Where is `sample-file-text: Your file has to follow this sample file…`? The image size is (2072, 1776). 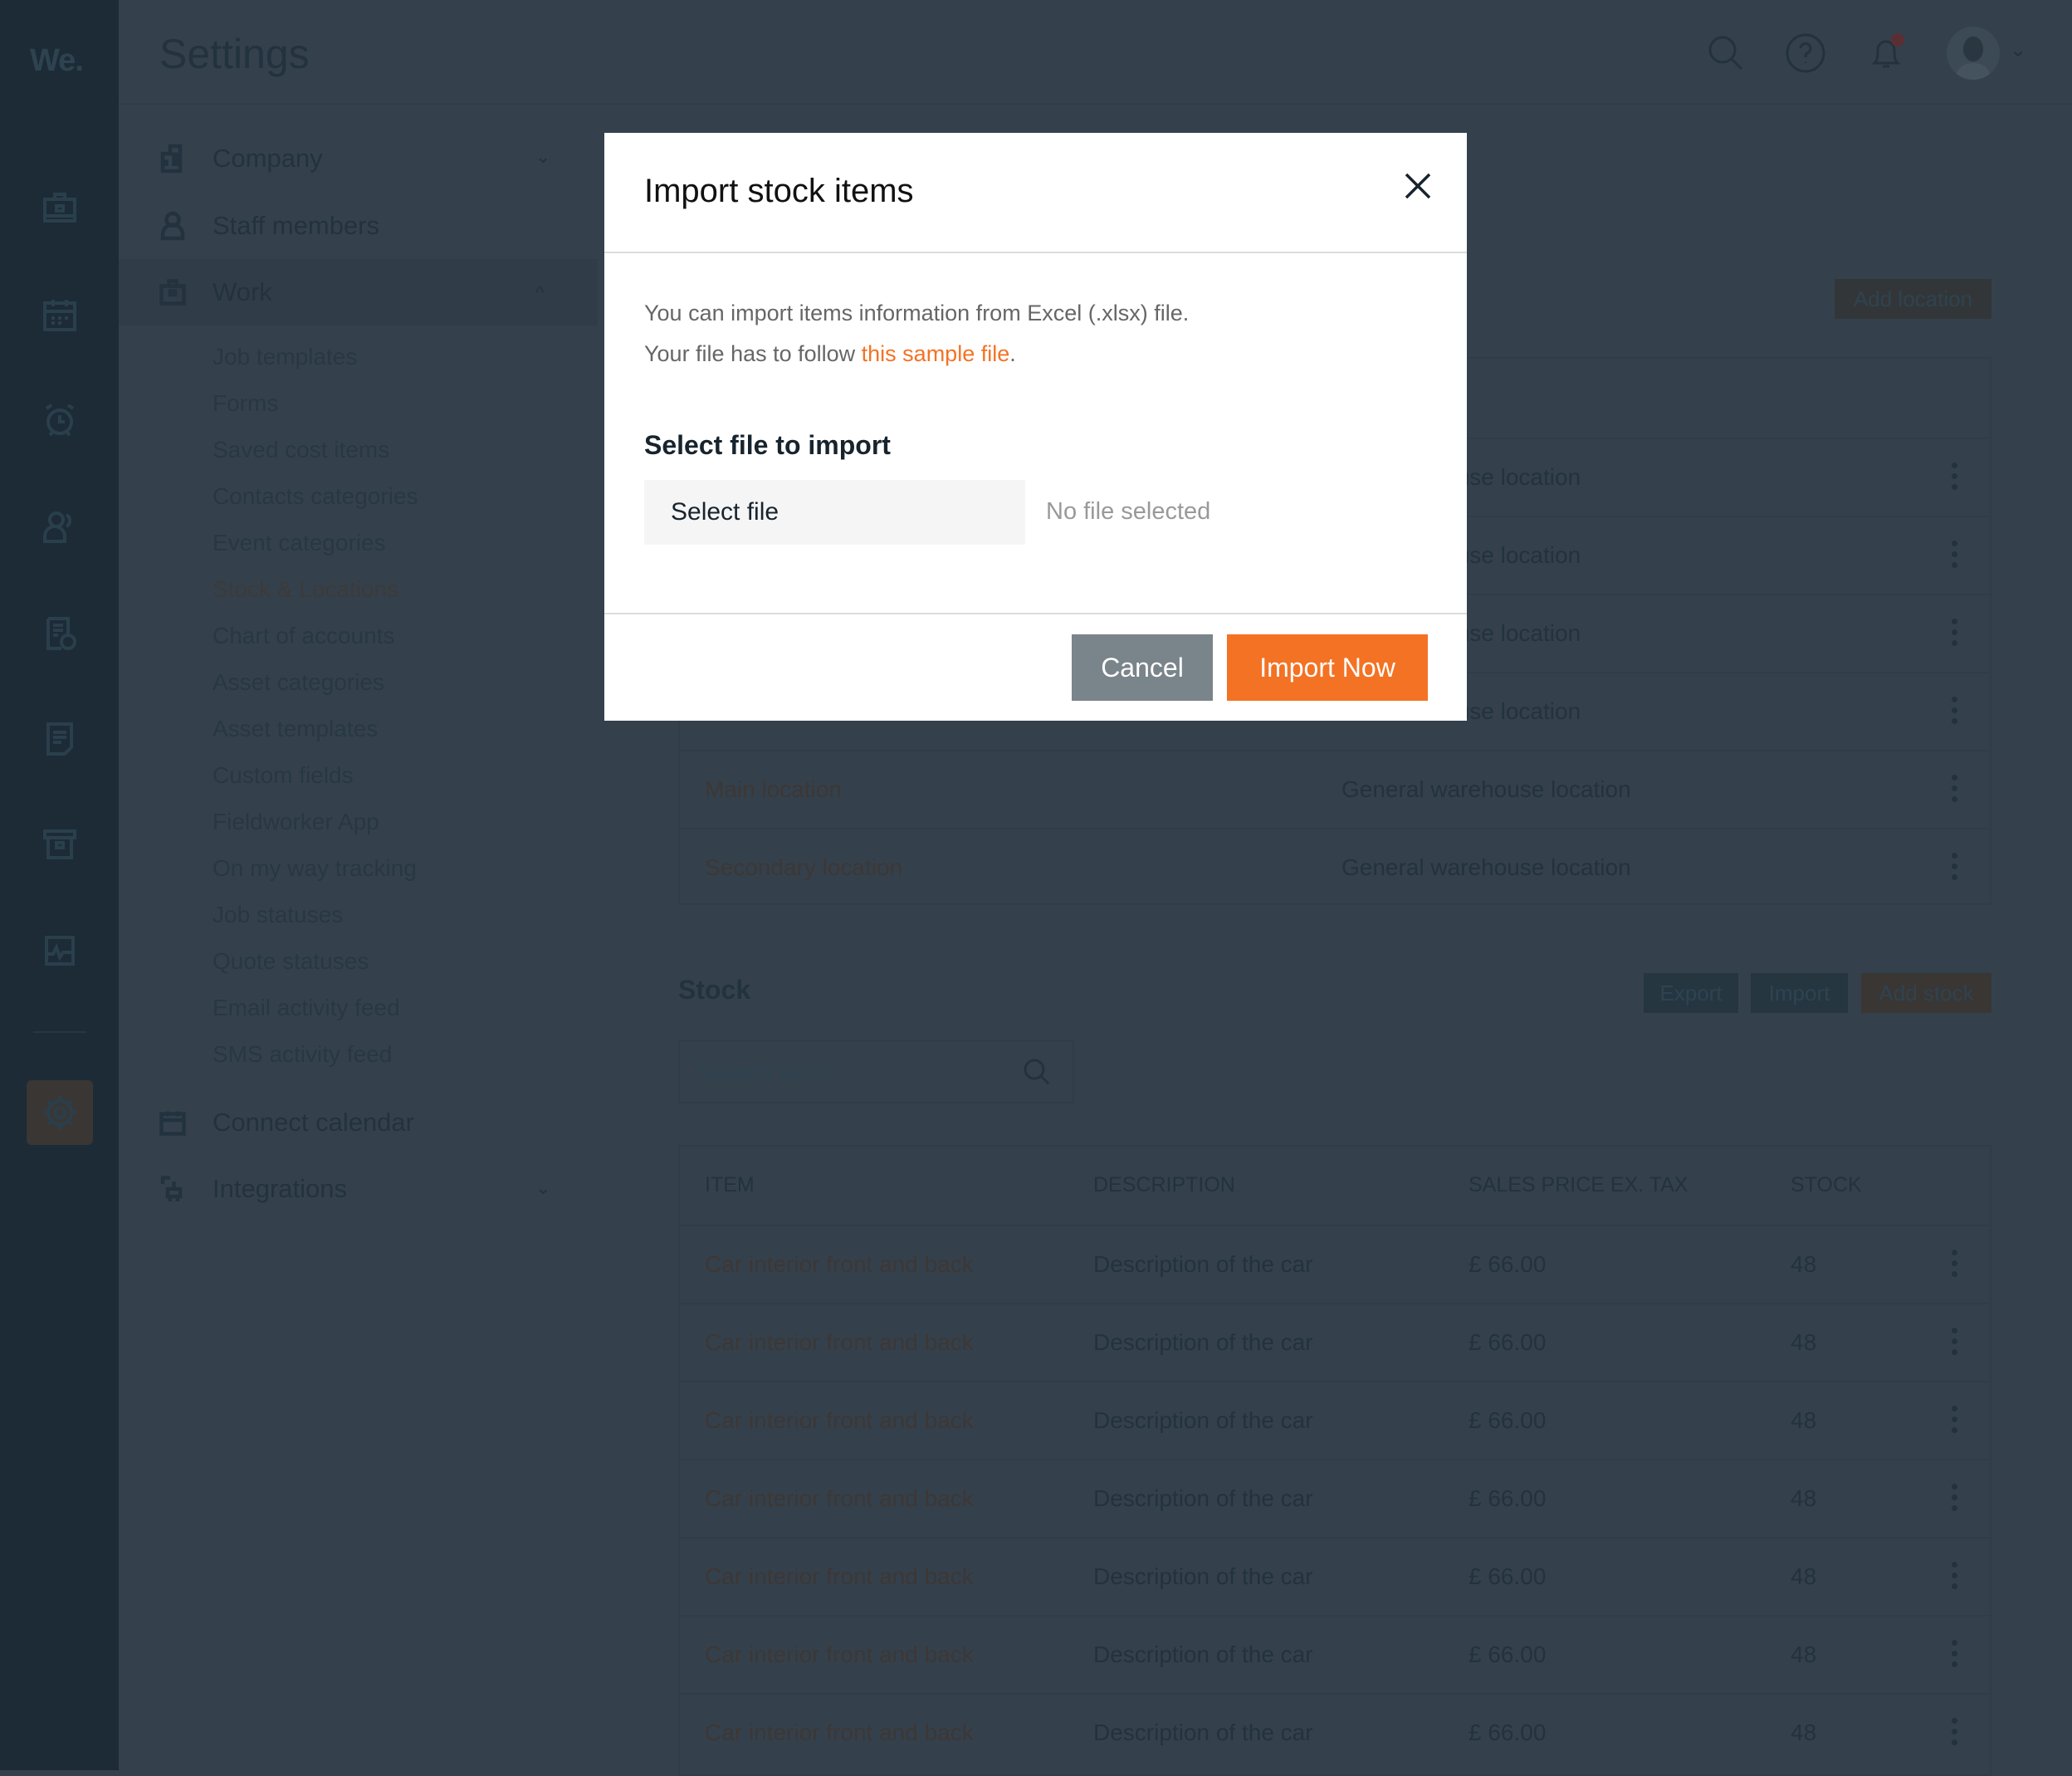 sample-file-text: Your file has to follow this sample file… is located at coordinates (830, 354).